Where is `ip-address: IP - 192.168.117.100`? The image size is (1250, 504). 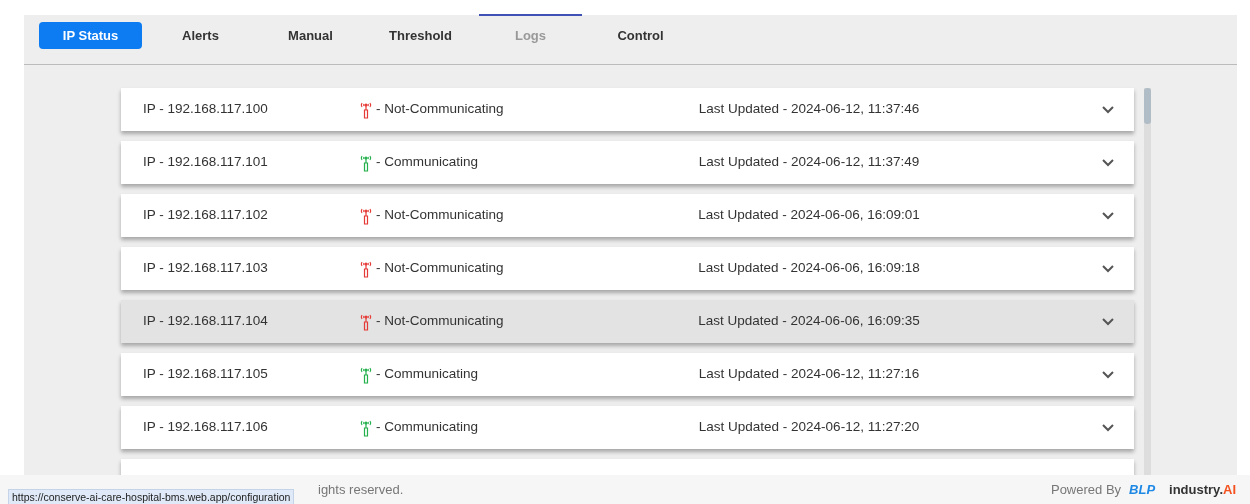
ip-address: IP - 192.168.117.100 is located at coordinates (205, 109).